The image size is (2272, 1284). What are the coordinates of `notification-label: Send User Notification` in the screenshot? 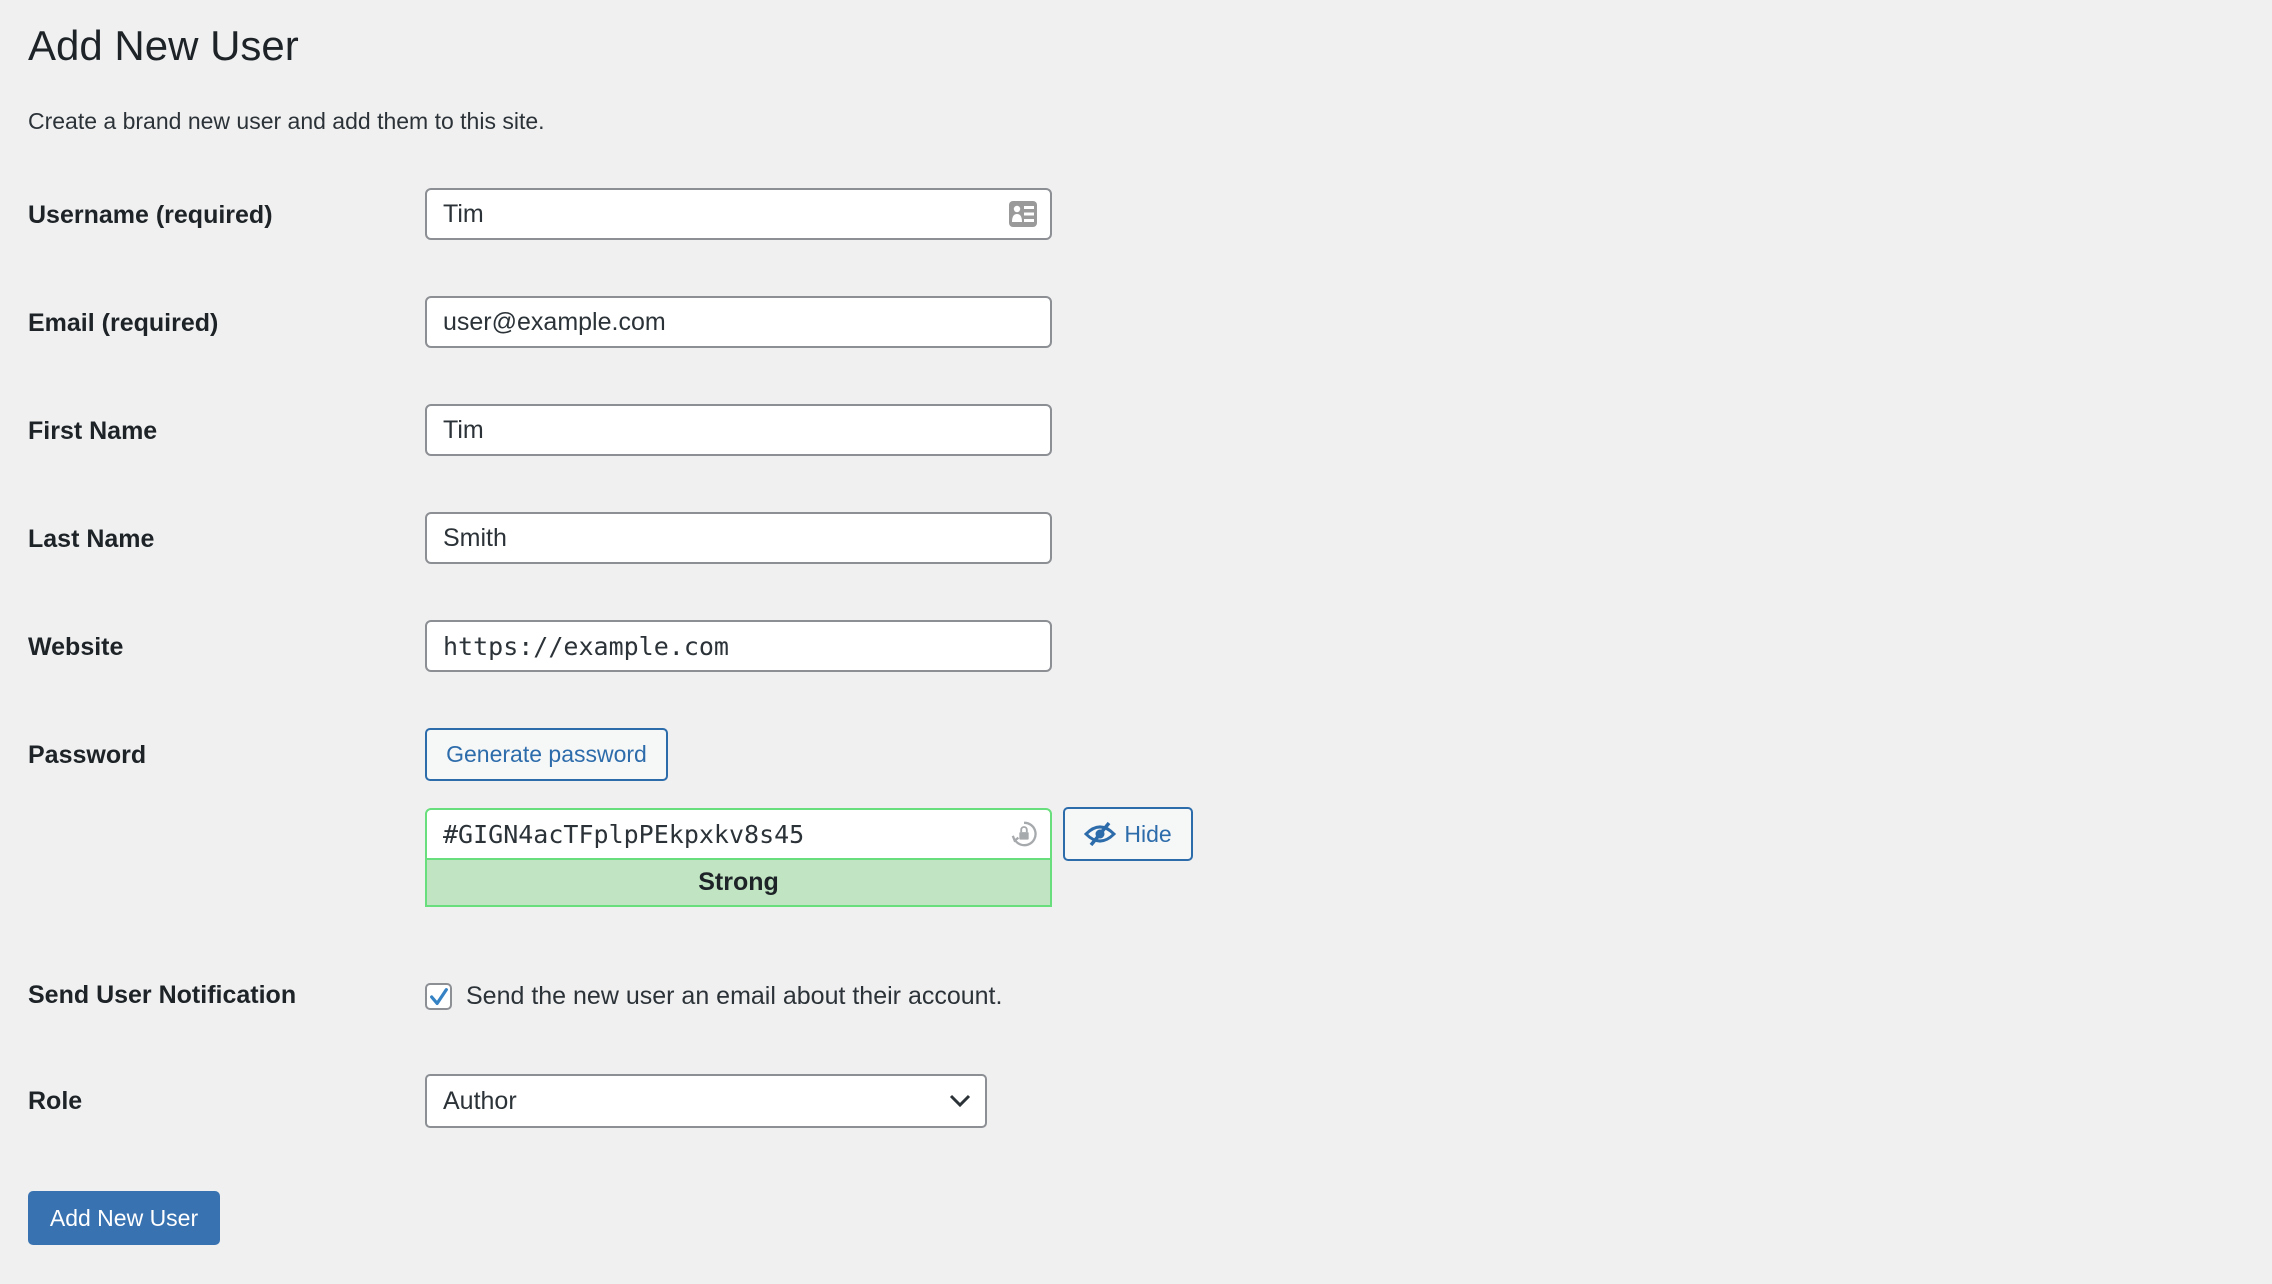 It's located at (162, 995).